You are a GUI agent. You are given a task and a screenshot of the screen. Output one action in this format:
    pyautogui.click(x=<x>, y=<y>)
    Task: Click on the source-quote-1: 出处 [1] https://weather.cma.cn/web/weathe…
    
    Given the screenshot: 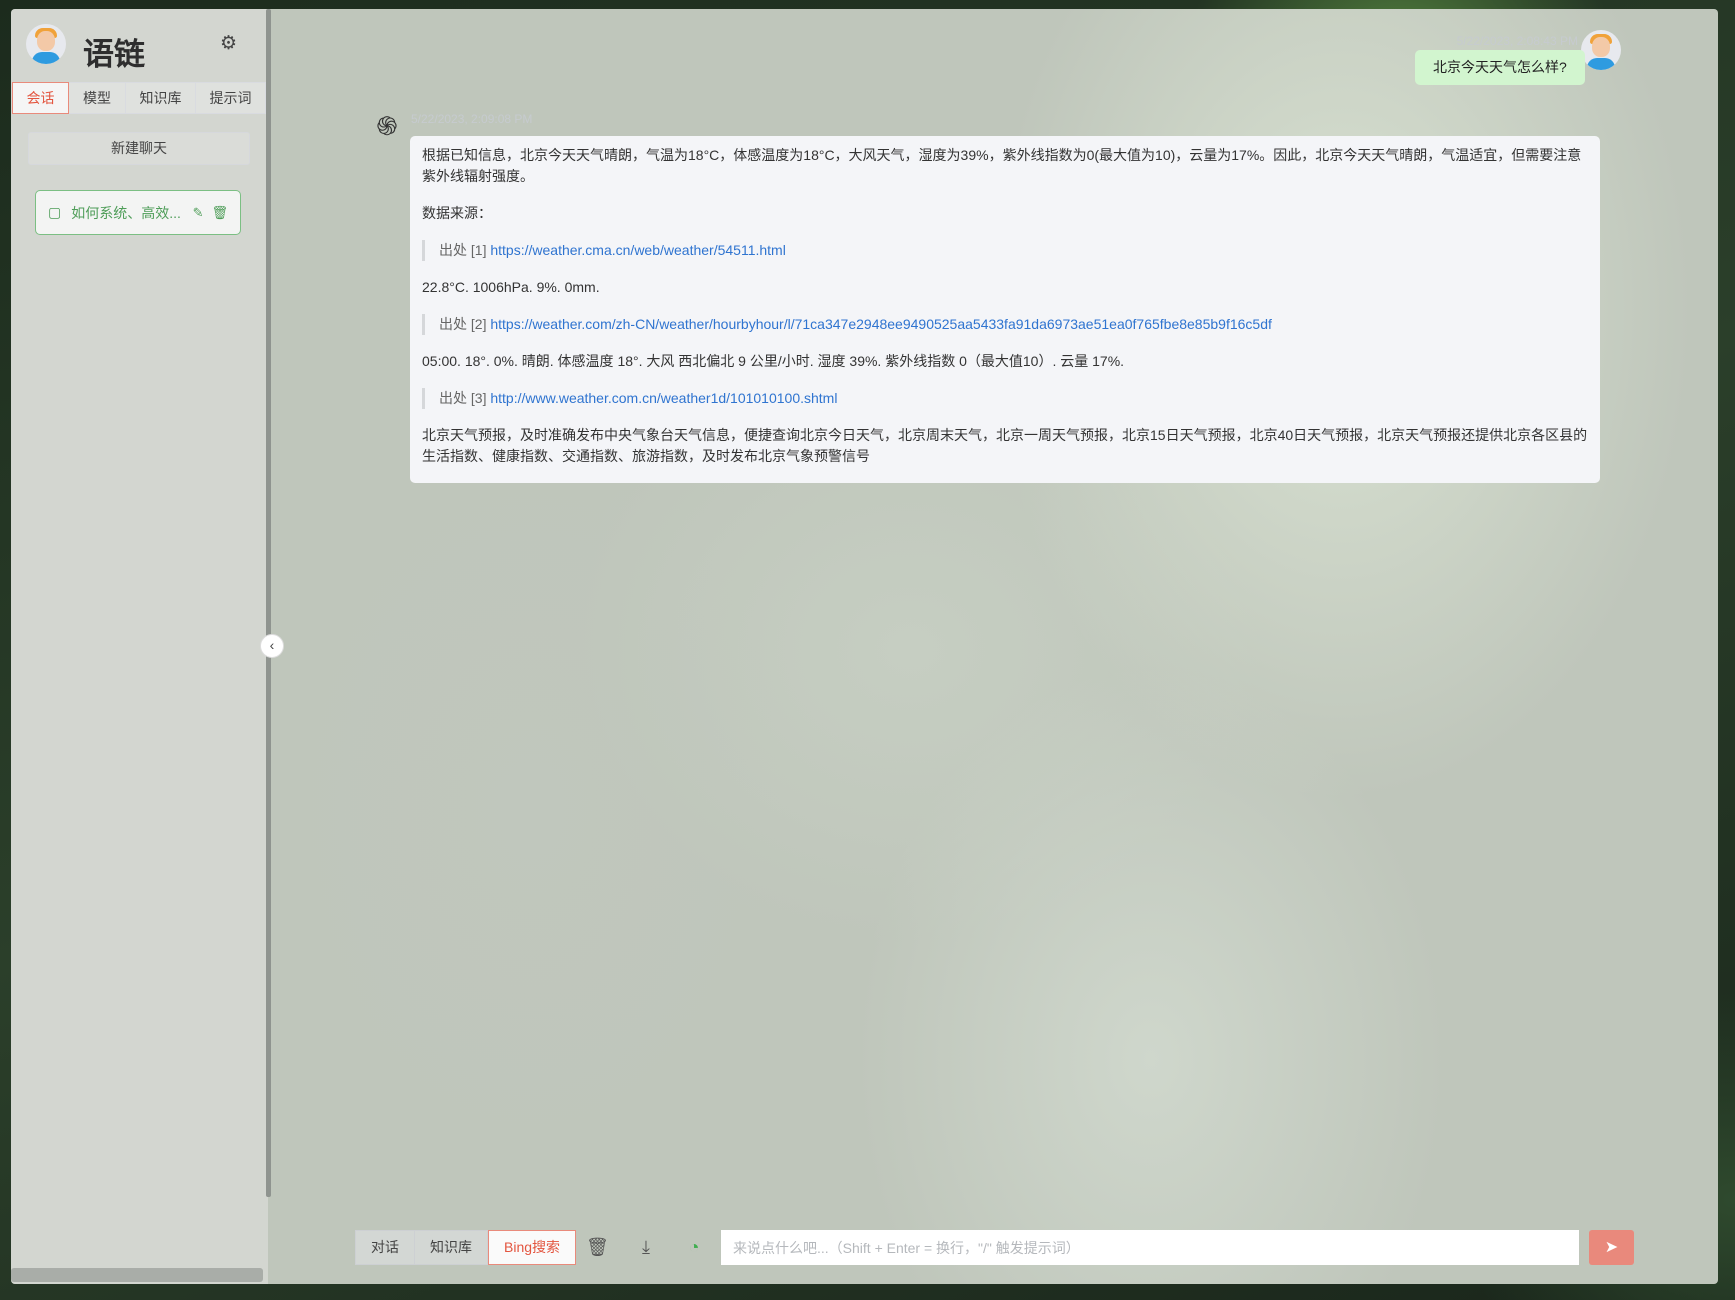 What is the action you would take?
    pyautogui.click(x=1005, y=250)
    